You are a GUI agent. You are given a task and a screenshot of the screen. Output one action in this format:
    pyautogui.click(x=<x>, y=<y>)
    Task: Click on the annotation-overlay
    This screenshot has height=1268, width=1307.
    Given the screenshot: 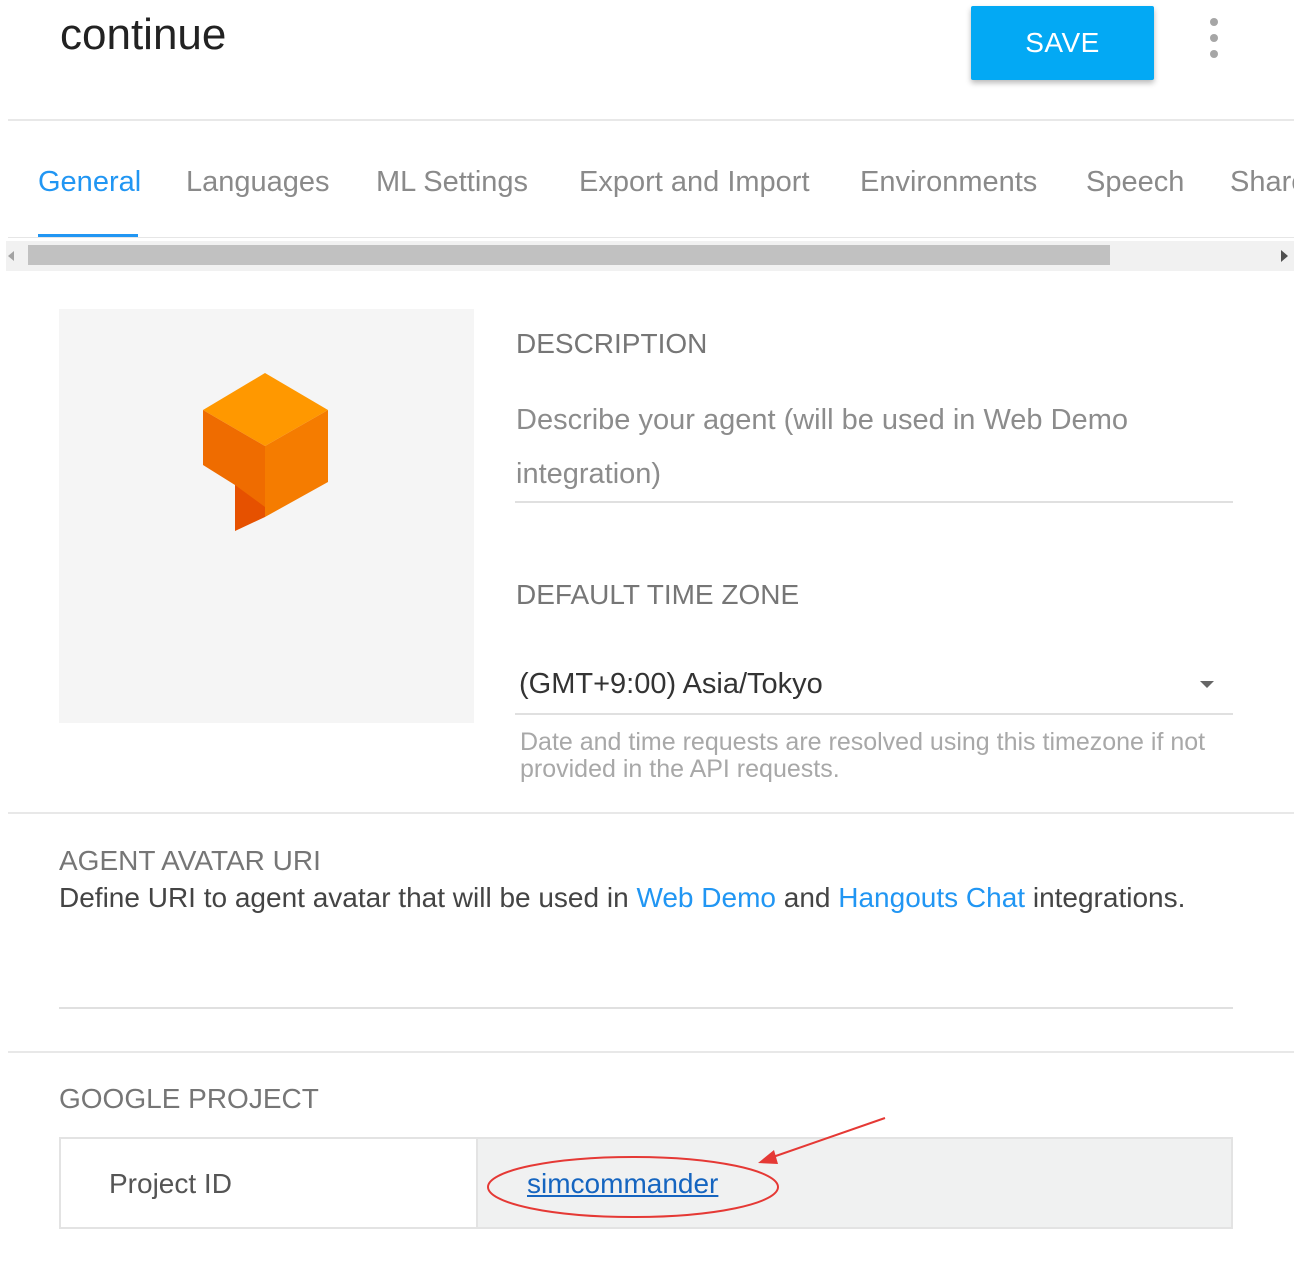 What is the action you would take?
    pyautogui.click(x=686, y=1167)
    